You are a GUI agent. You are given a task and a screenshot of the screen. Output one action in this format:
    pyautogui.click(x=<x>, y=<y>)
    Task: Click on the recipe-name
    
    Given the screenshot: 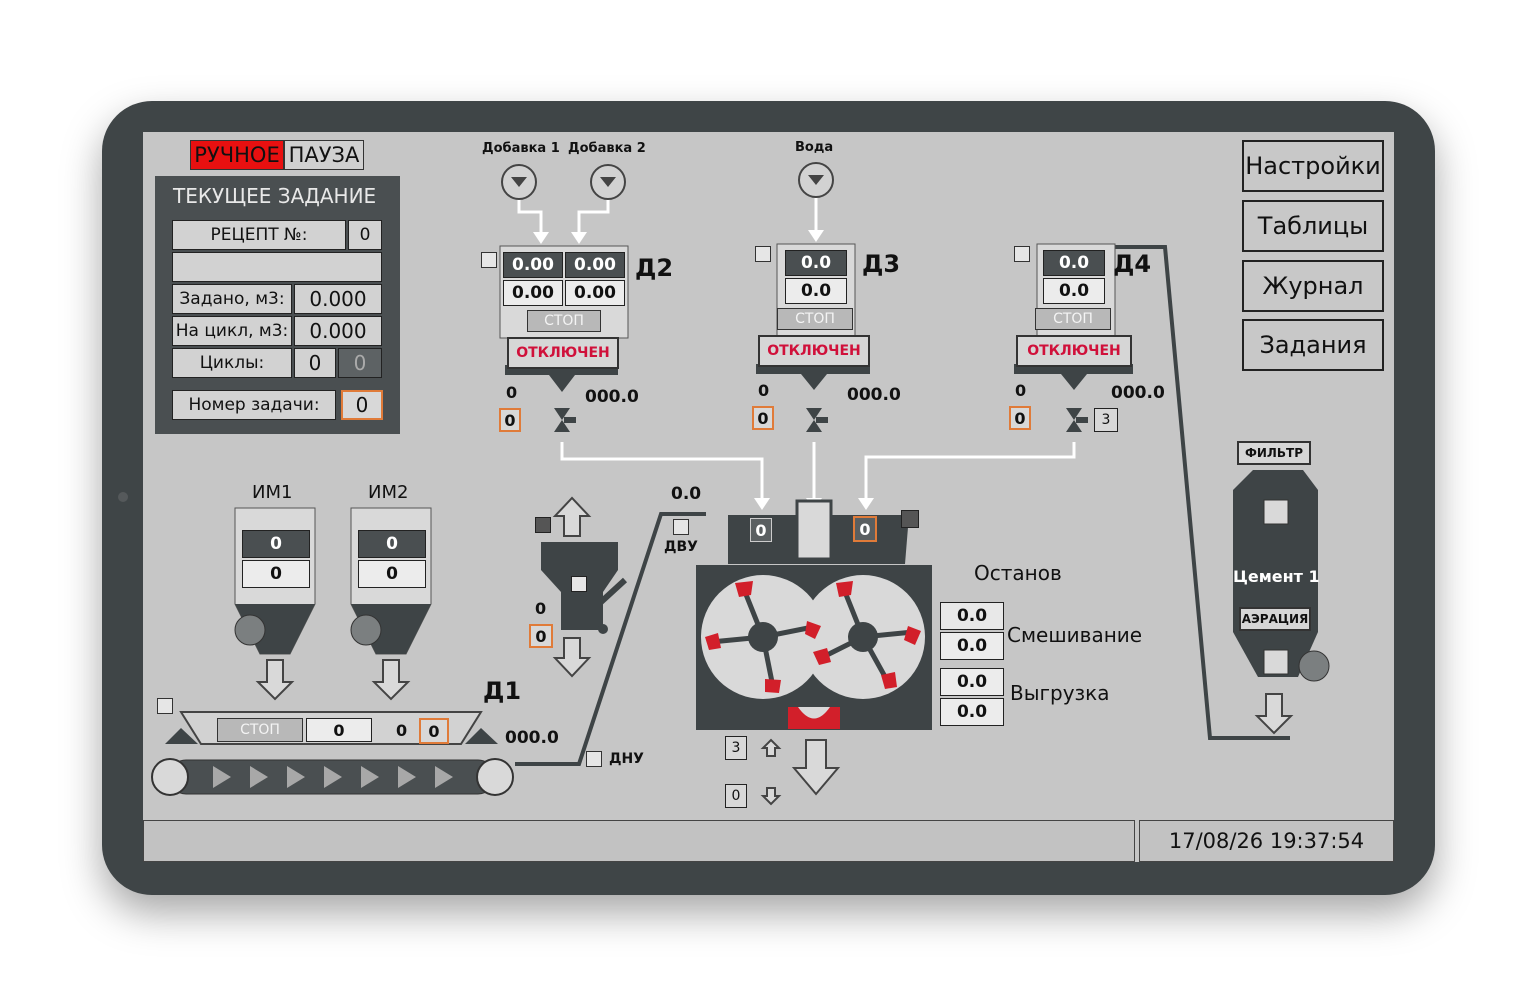 What is the action you would take?
    pyautogui.click(x=277, y=267)
    